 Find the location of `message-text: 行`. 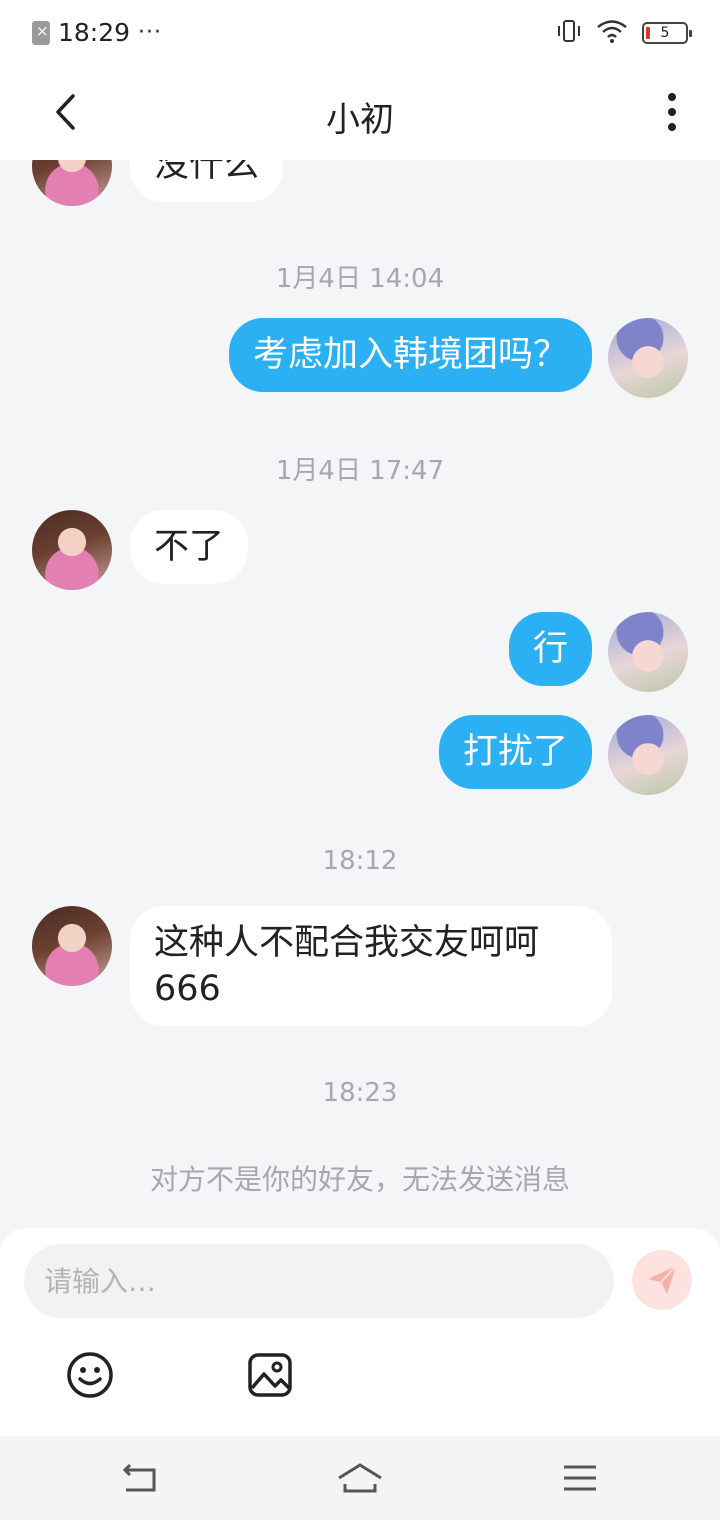

message-text: 行 is located at coordinates (550, 649).